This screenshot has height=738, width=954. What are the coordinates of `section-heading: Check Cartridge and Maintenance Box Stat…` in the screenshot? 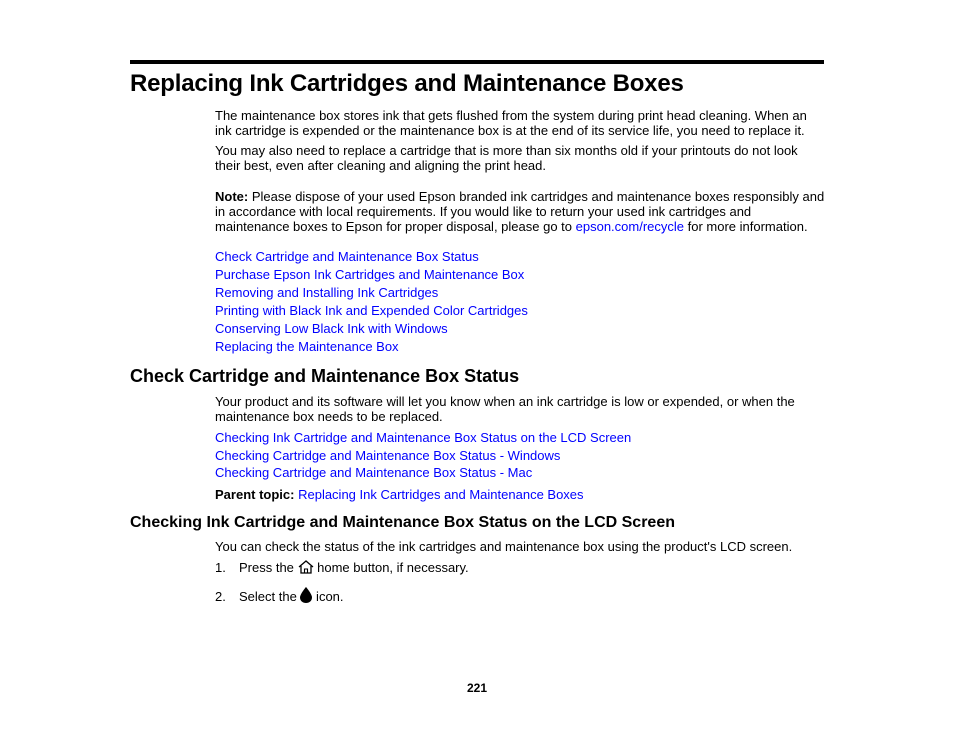 It's located at (325, 376).